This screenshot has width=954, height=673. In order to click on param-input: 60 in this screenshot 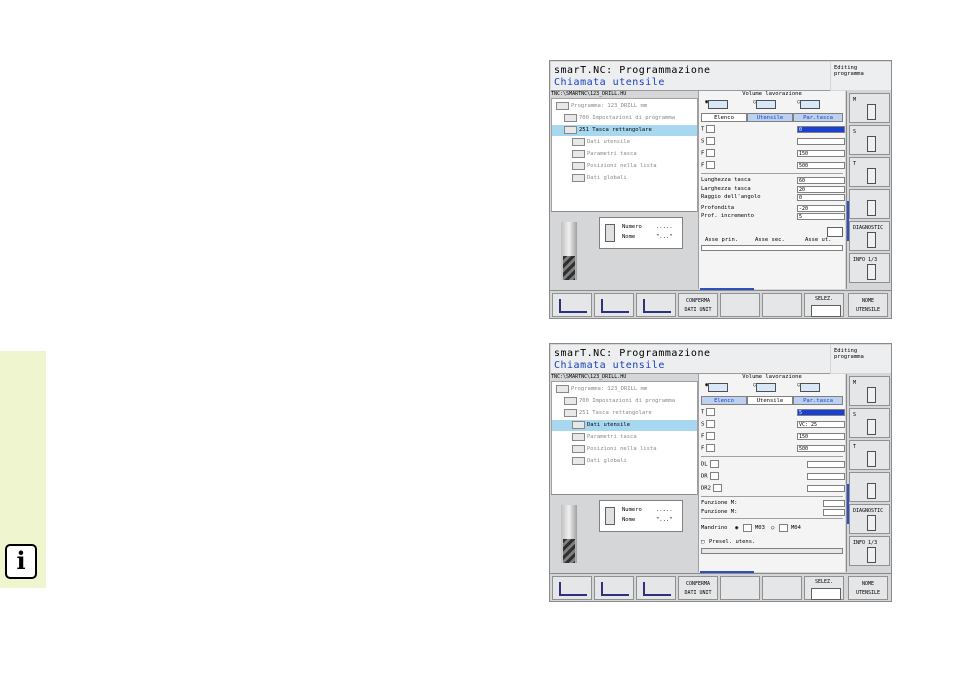, I will do `click(821, 180)`.